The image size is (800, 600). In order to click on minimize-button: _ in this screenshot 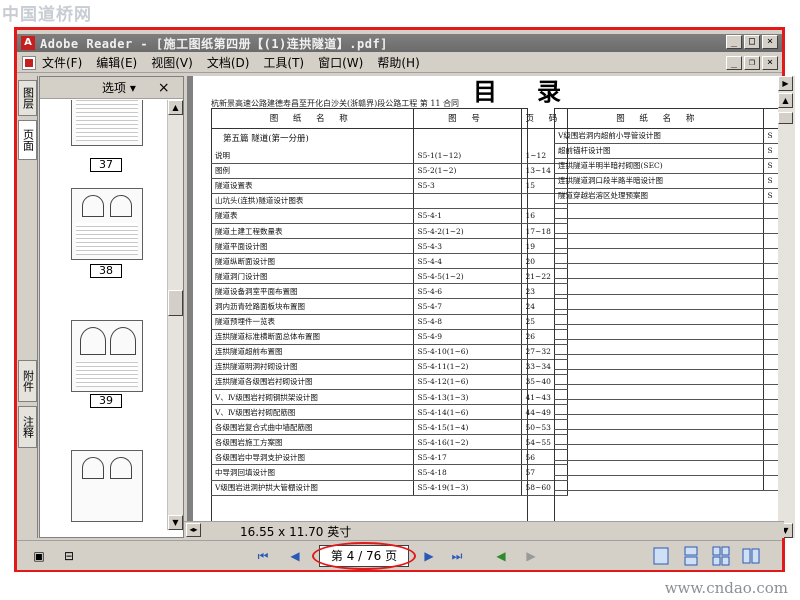, I will do `click(734, 42)`.